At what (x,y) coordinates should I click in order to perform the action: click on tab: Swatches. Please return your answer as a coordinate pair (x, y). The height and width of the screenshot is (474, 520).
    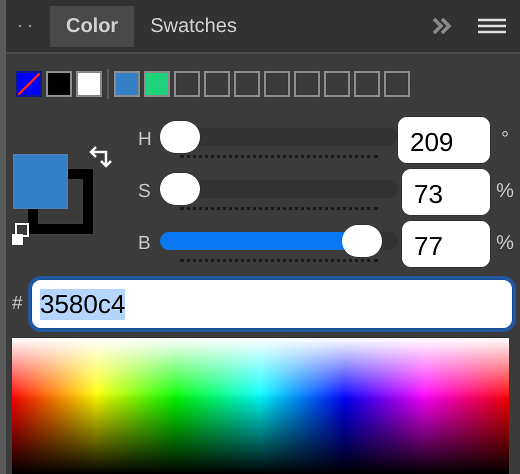
    Looking at the image, I should click on (193, 26).